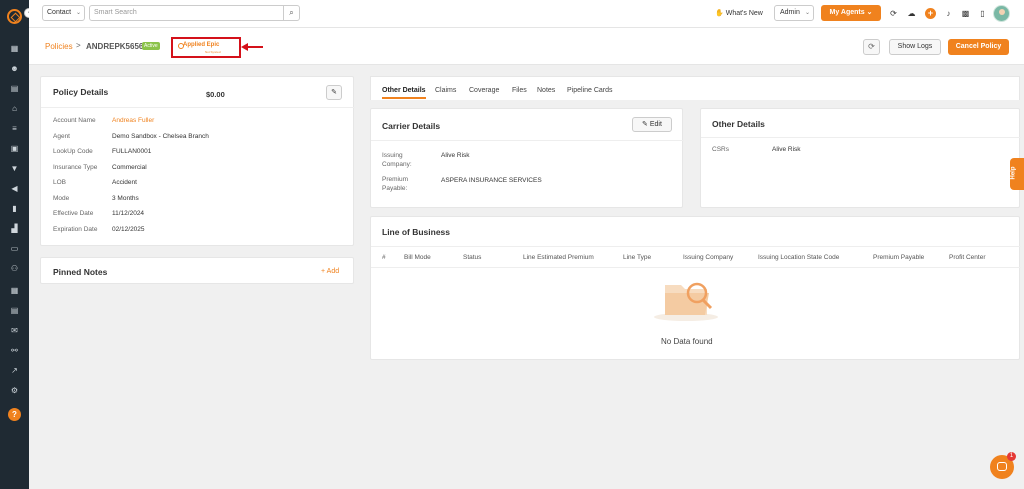  Describe the element at coordinates (291, 13) in the screenshot. I see `search-icon: ⌕` at that location.